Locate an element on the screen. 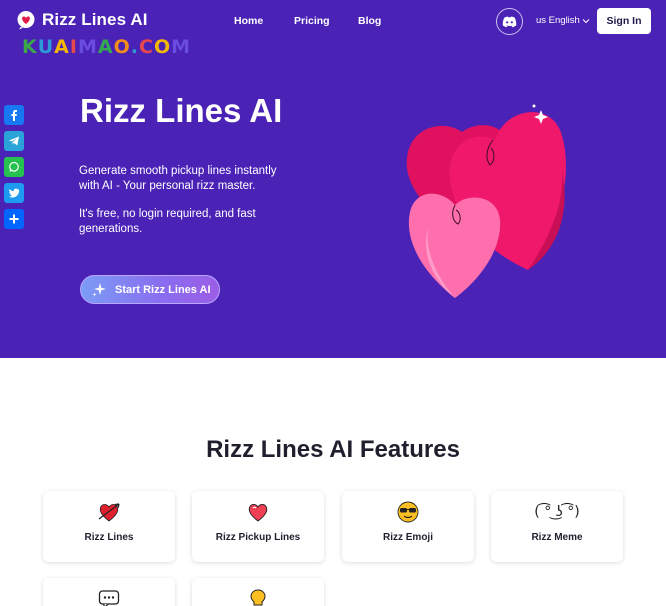  heart-arrow-icon is located at coordinates (109, 512).